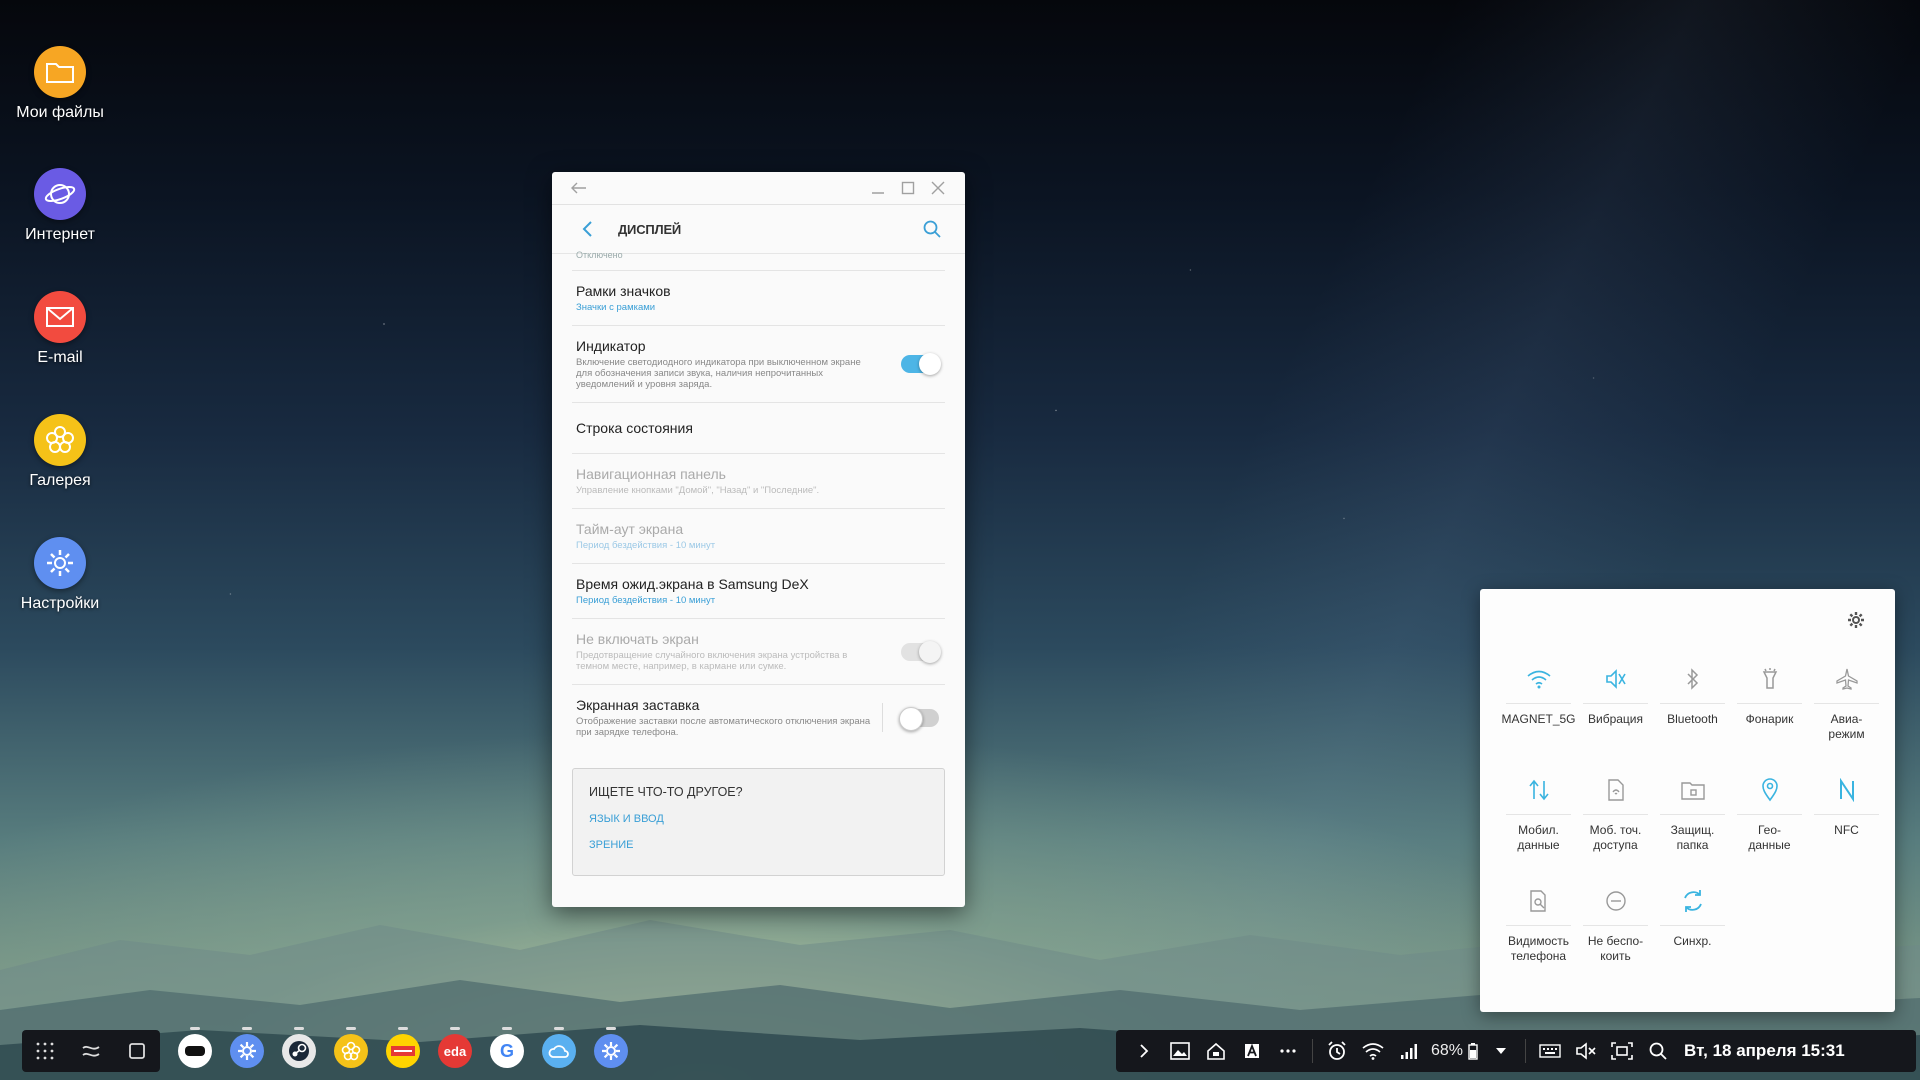 Image resolution: width=1920 pixels, height=1080 pixels. I want to click on planet-icon, so click(60, 194).